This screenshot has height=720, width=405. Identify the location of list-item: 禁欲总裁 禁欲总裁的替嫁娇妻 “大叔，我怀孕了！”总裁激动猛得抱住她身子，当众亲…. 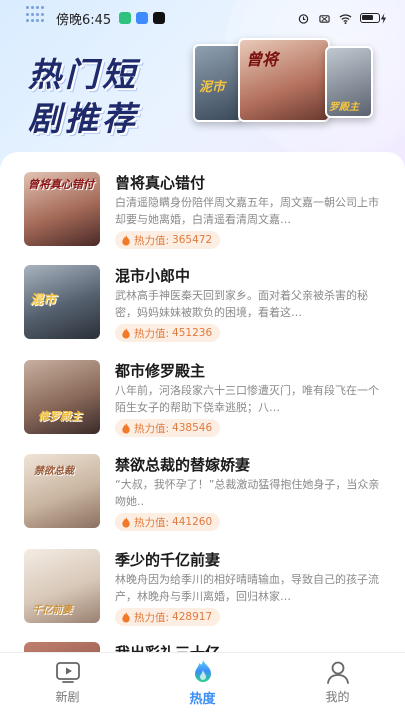
(202, 501).